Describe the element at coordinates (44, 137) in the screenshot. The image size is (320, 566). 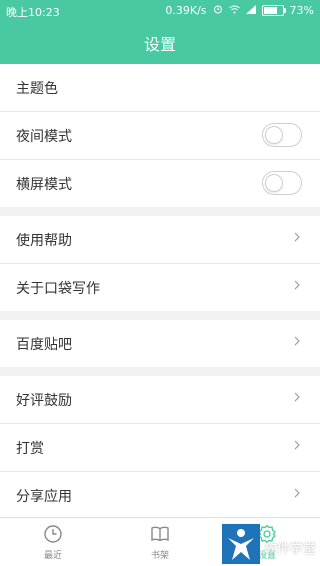
I see `row-label: 夜间模式` at that location.